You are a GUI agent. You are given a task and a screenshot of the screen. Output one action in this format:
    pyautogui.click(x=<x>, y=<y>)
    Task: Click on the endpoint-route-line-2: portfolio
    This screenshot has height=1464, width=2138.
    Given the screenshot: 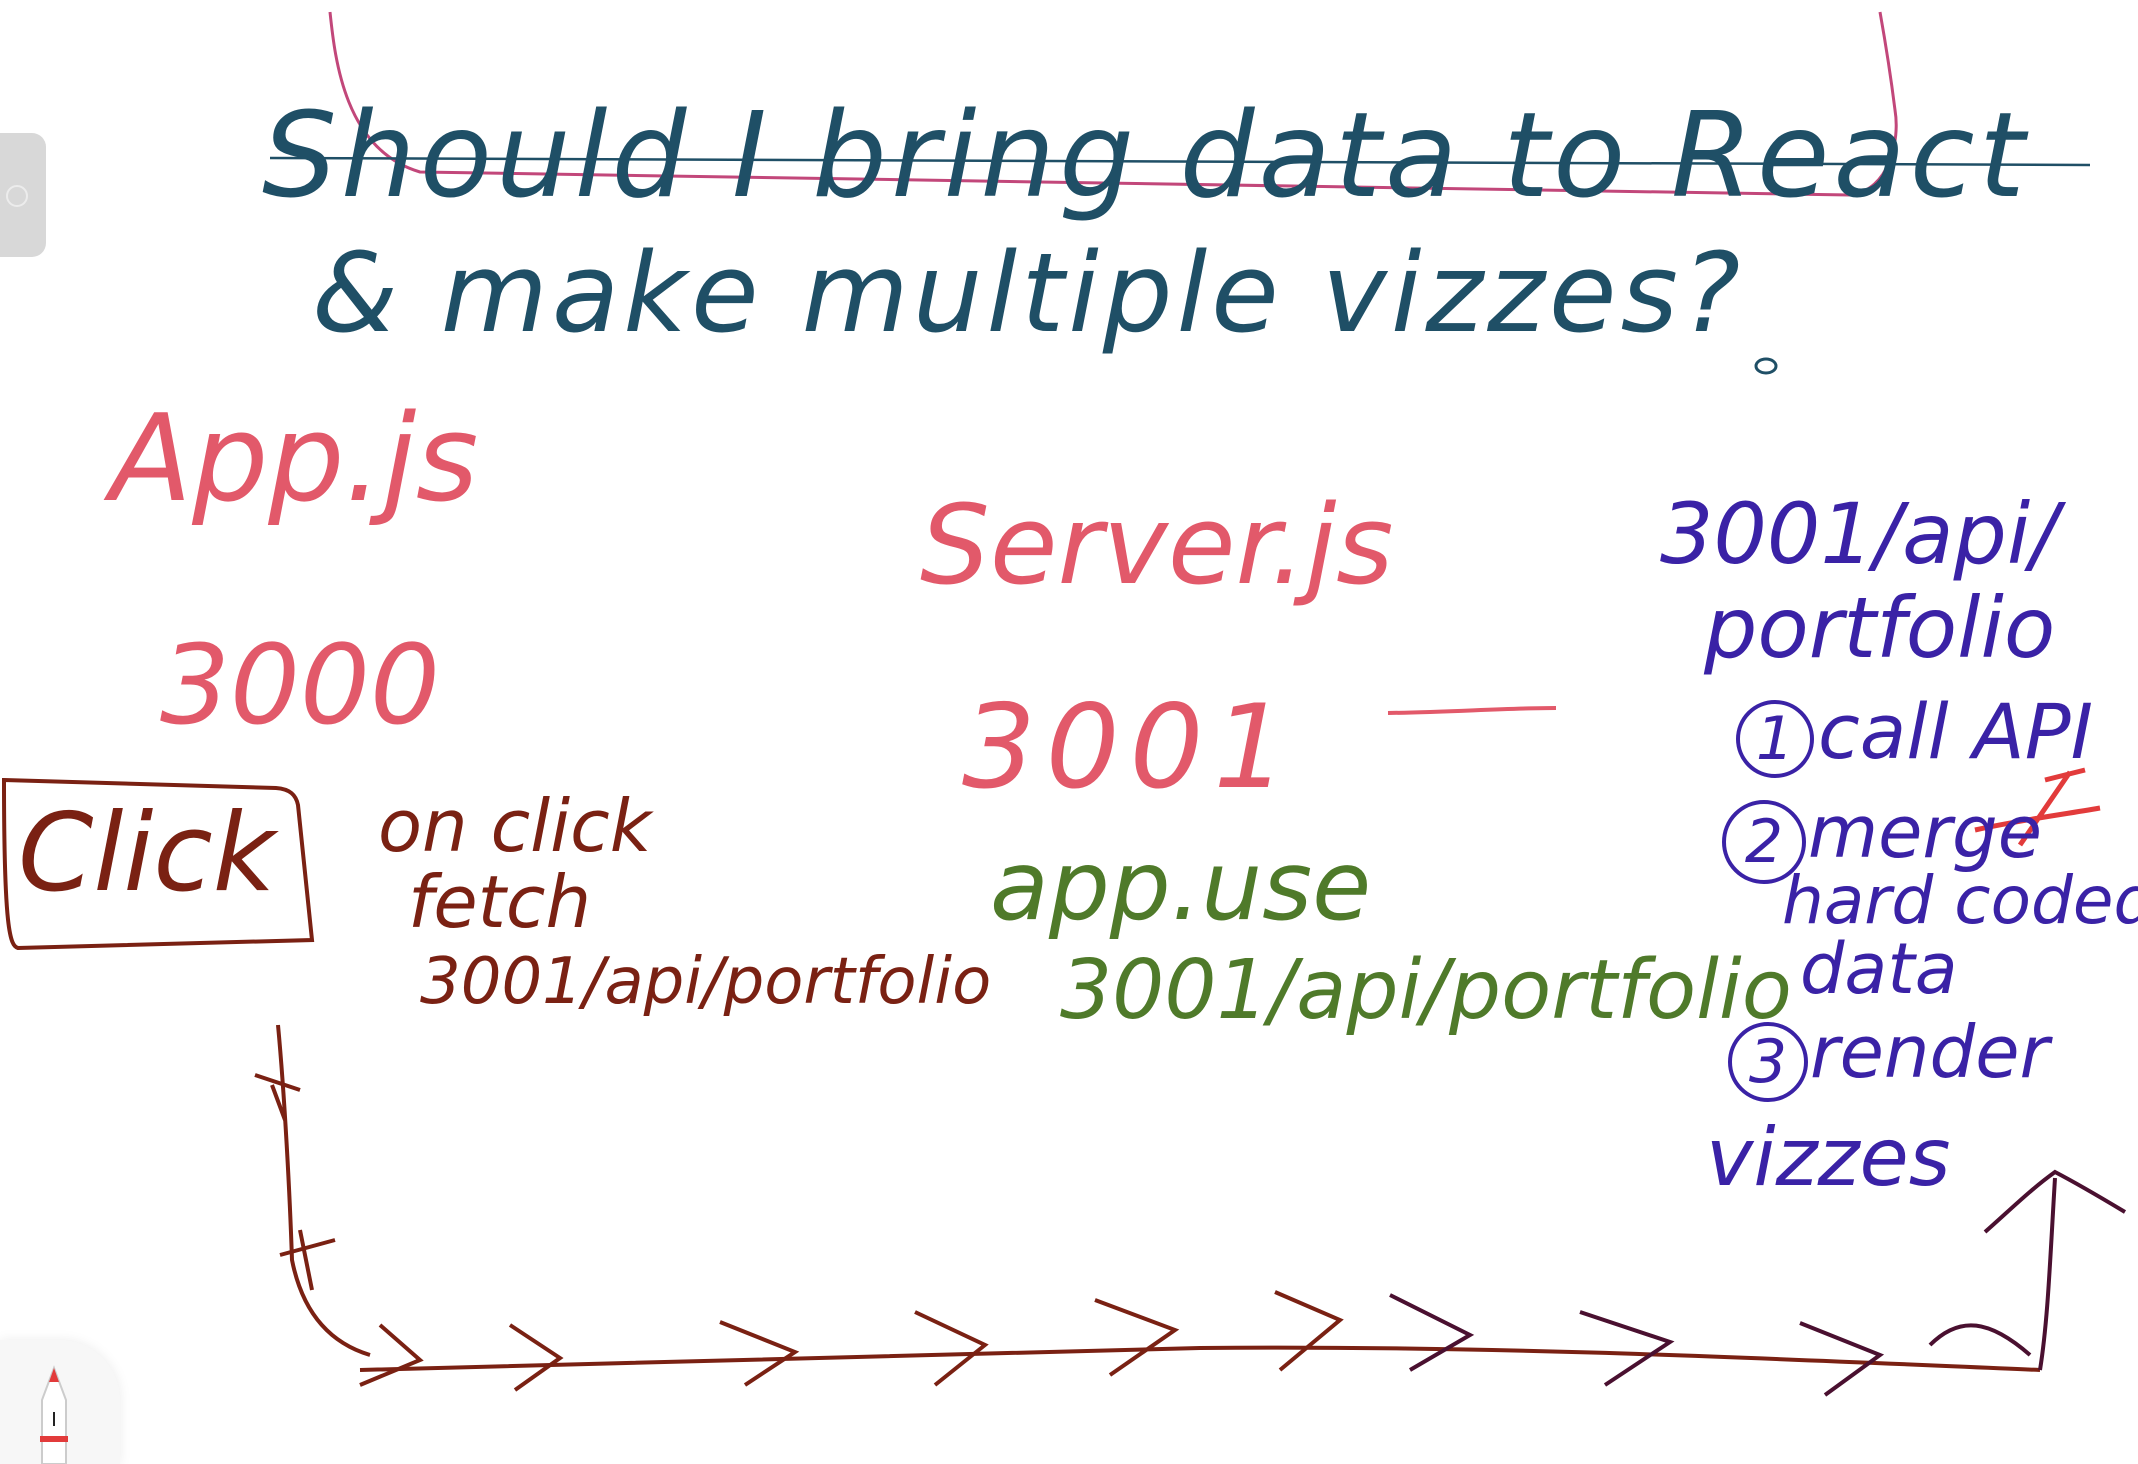 What is the action you would take?
    pyautogui.click(x=1880, y=628)
    